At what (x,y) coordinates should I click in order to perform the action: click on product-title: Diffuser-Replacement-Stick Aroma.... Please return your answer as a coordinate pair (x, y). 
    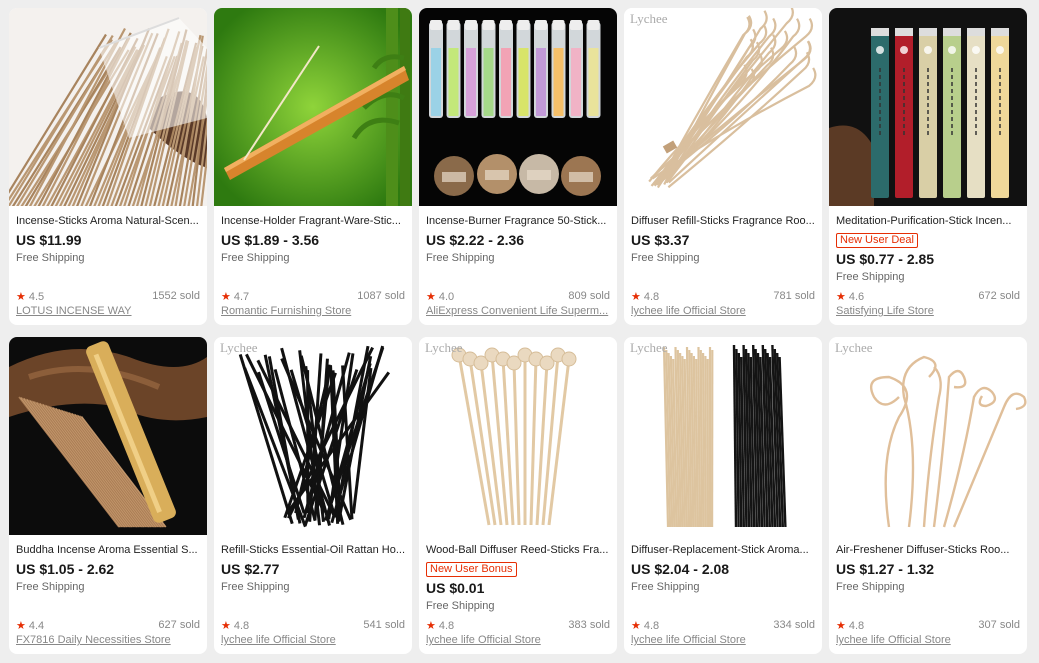
    Looking at the image, I should click on (723, 550).